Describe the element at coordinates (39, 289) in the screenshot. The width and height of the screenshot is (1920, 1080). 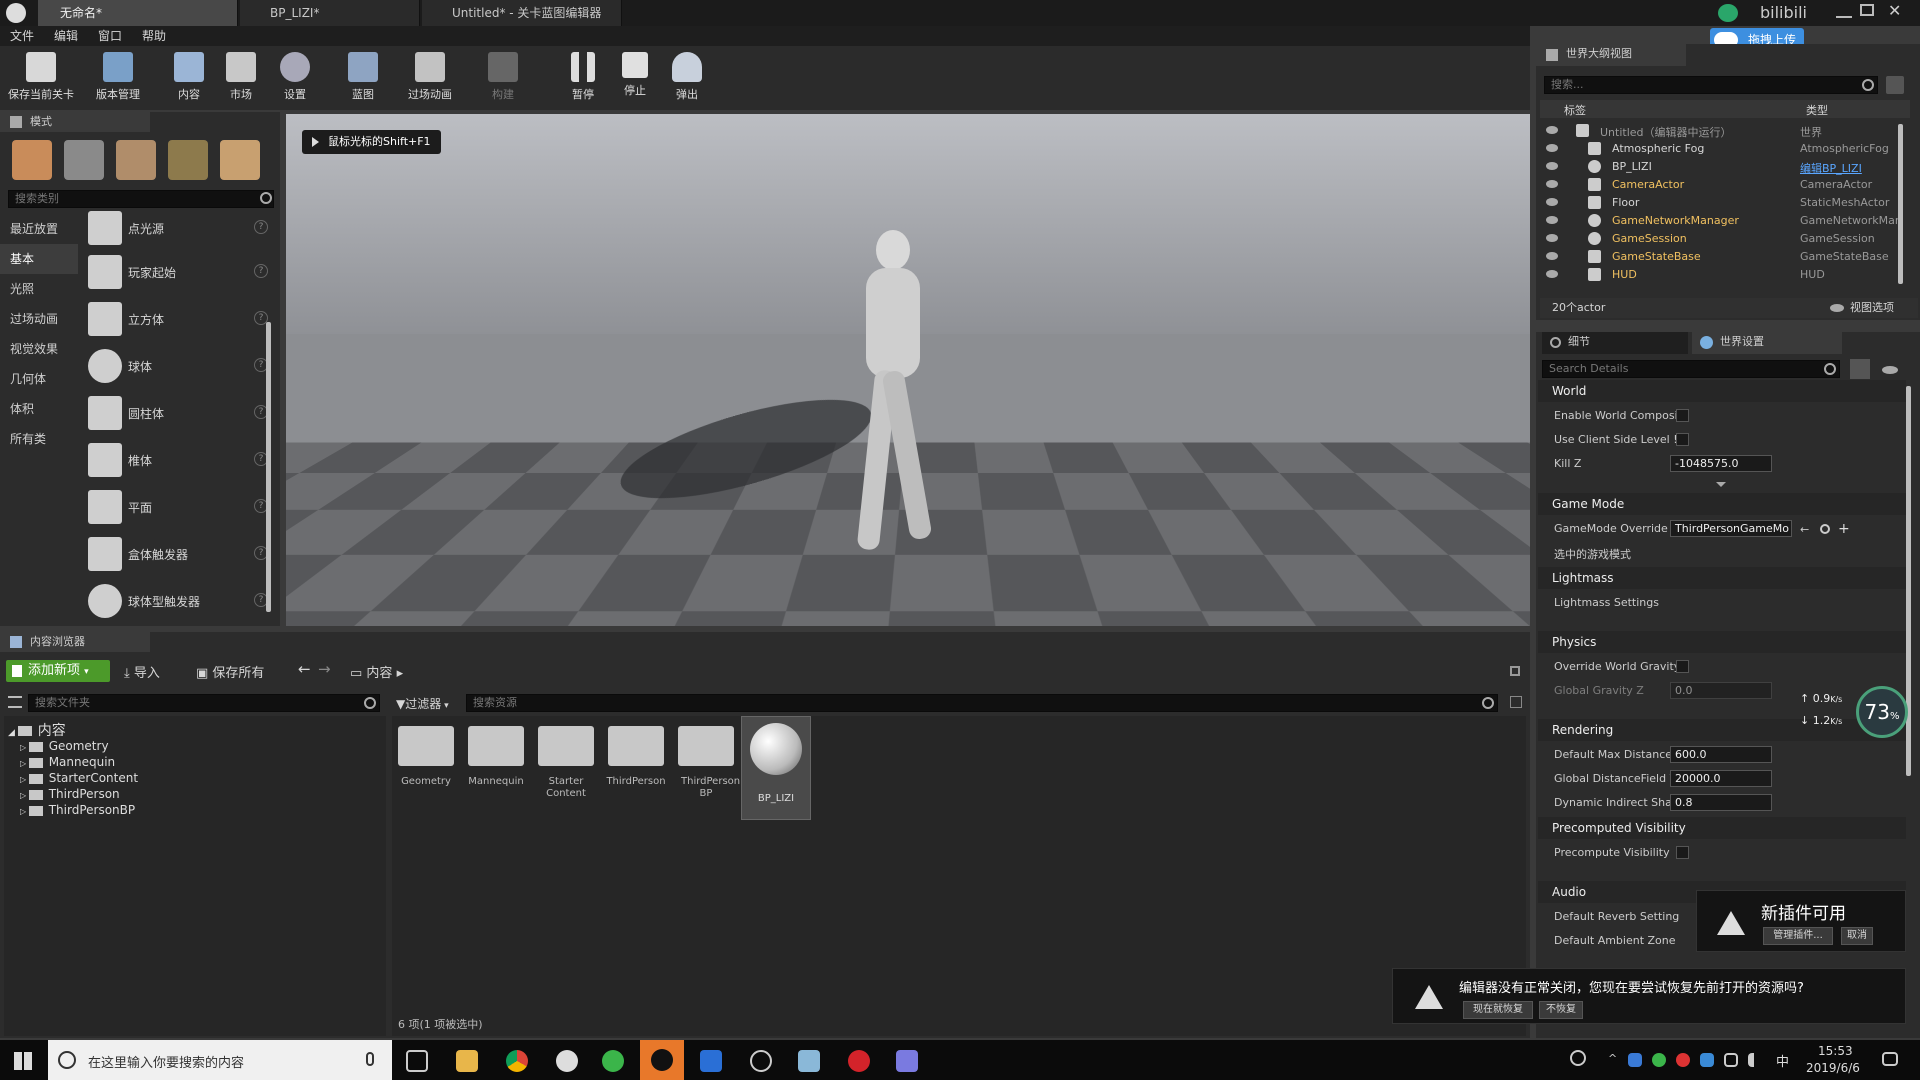
I see `category-lights: 光照` at that location.